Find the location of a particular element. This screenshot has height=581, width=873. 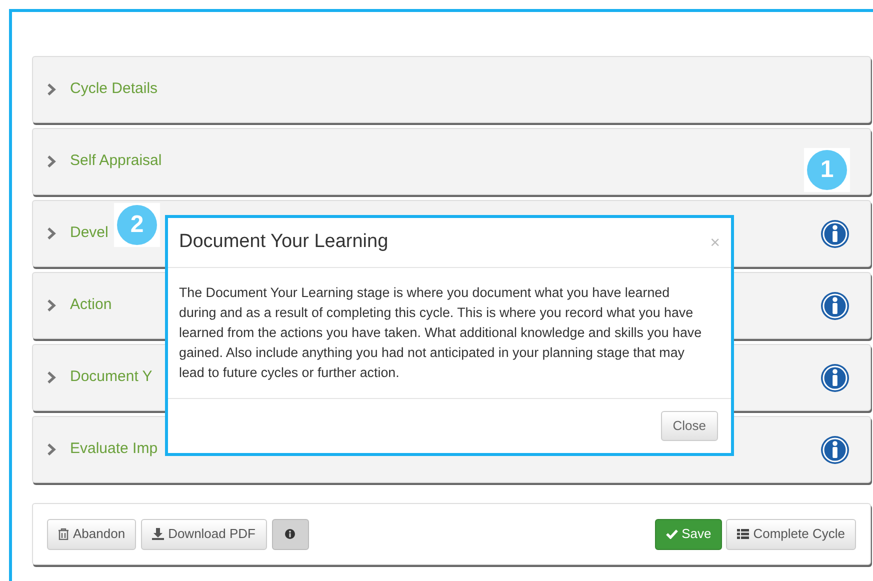

step-badge: 2 is located at coordinates (137, 225).